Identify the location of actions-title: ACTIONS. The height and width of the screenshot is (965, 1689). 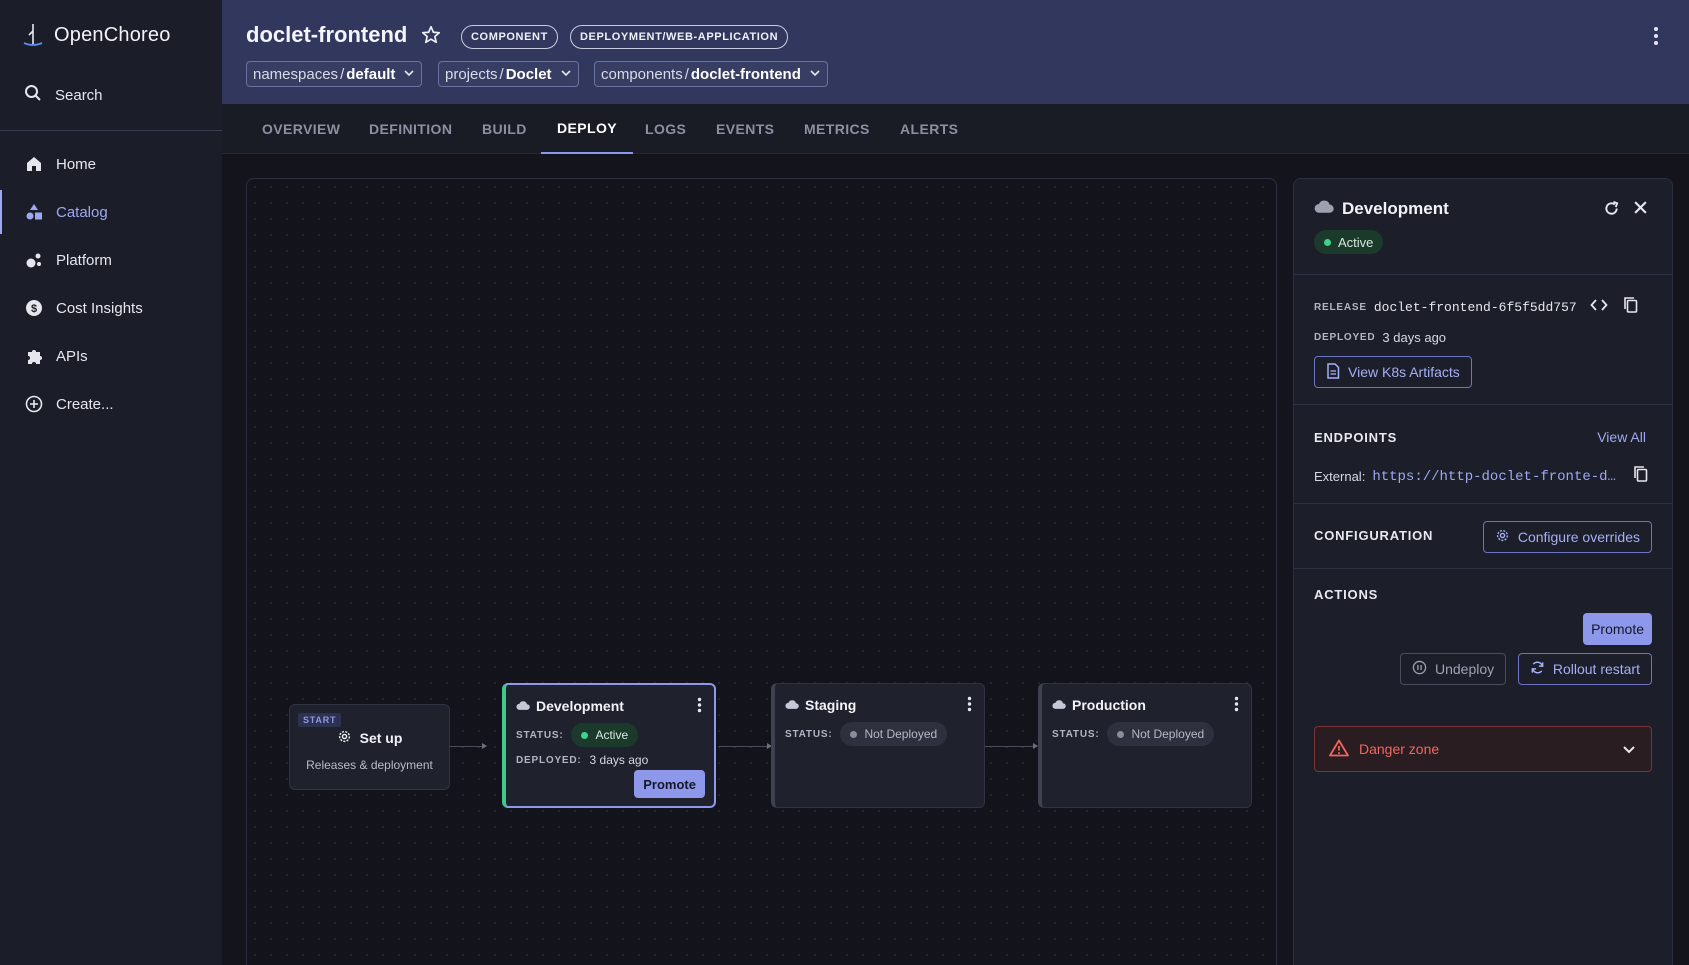
(1346, 594).